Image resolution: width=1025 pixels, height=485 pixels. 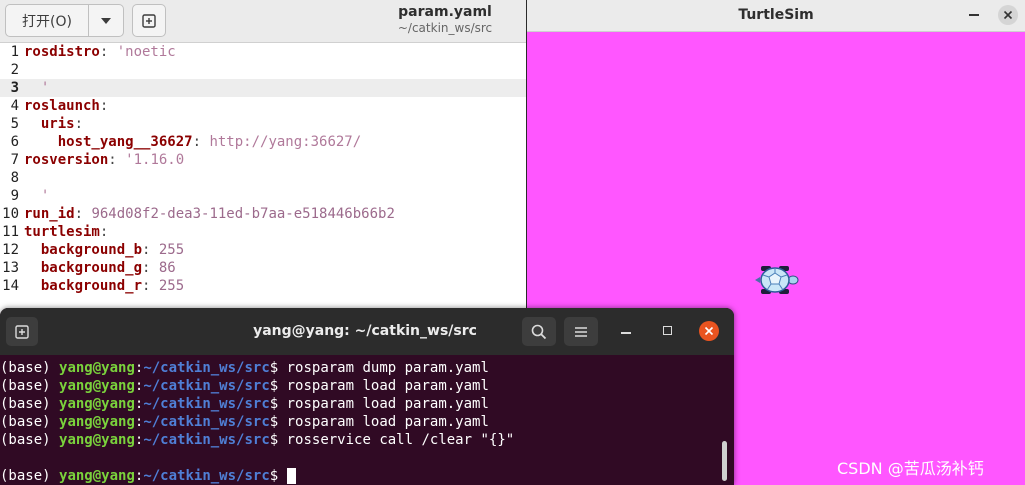 I want to click on code-line: 1 rosdistro: 'noetic, so click(x=263, y=52).